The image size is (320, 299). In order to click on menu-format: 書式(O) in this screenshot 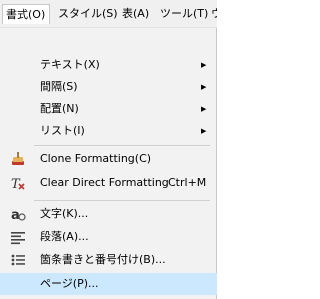, I will do `click(26, 14)`.